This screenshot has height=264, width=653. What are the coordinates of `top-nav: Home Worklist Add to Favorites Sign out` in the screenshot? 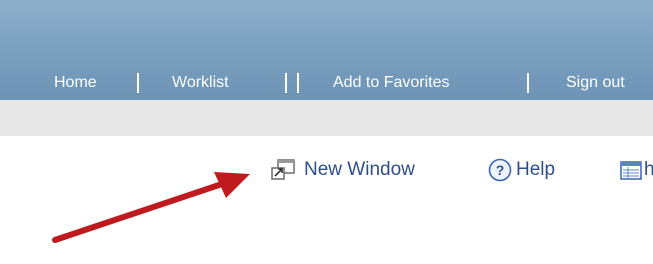 It's located at (326, 83).